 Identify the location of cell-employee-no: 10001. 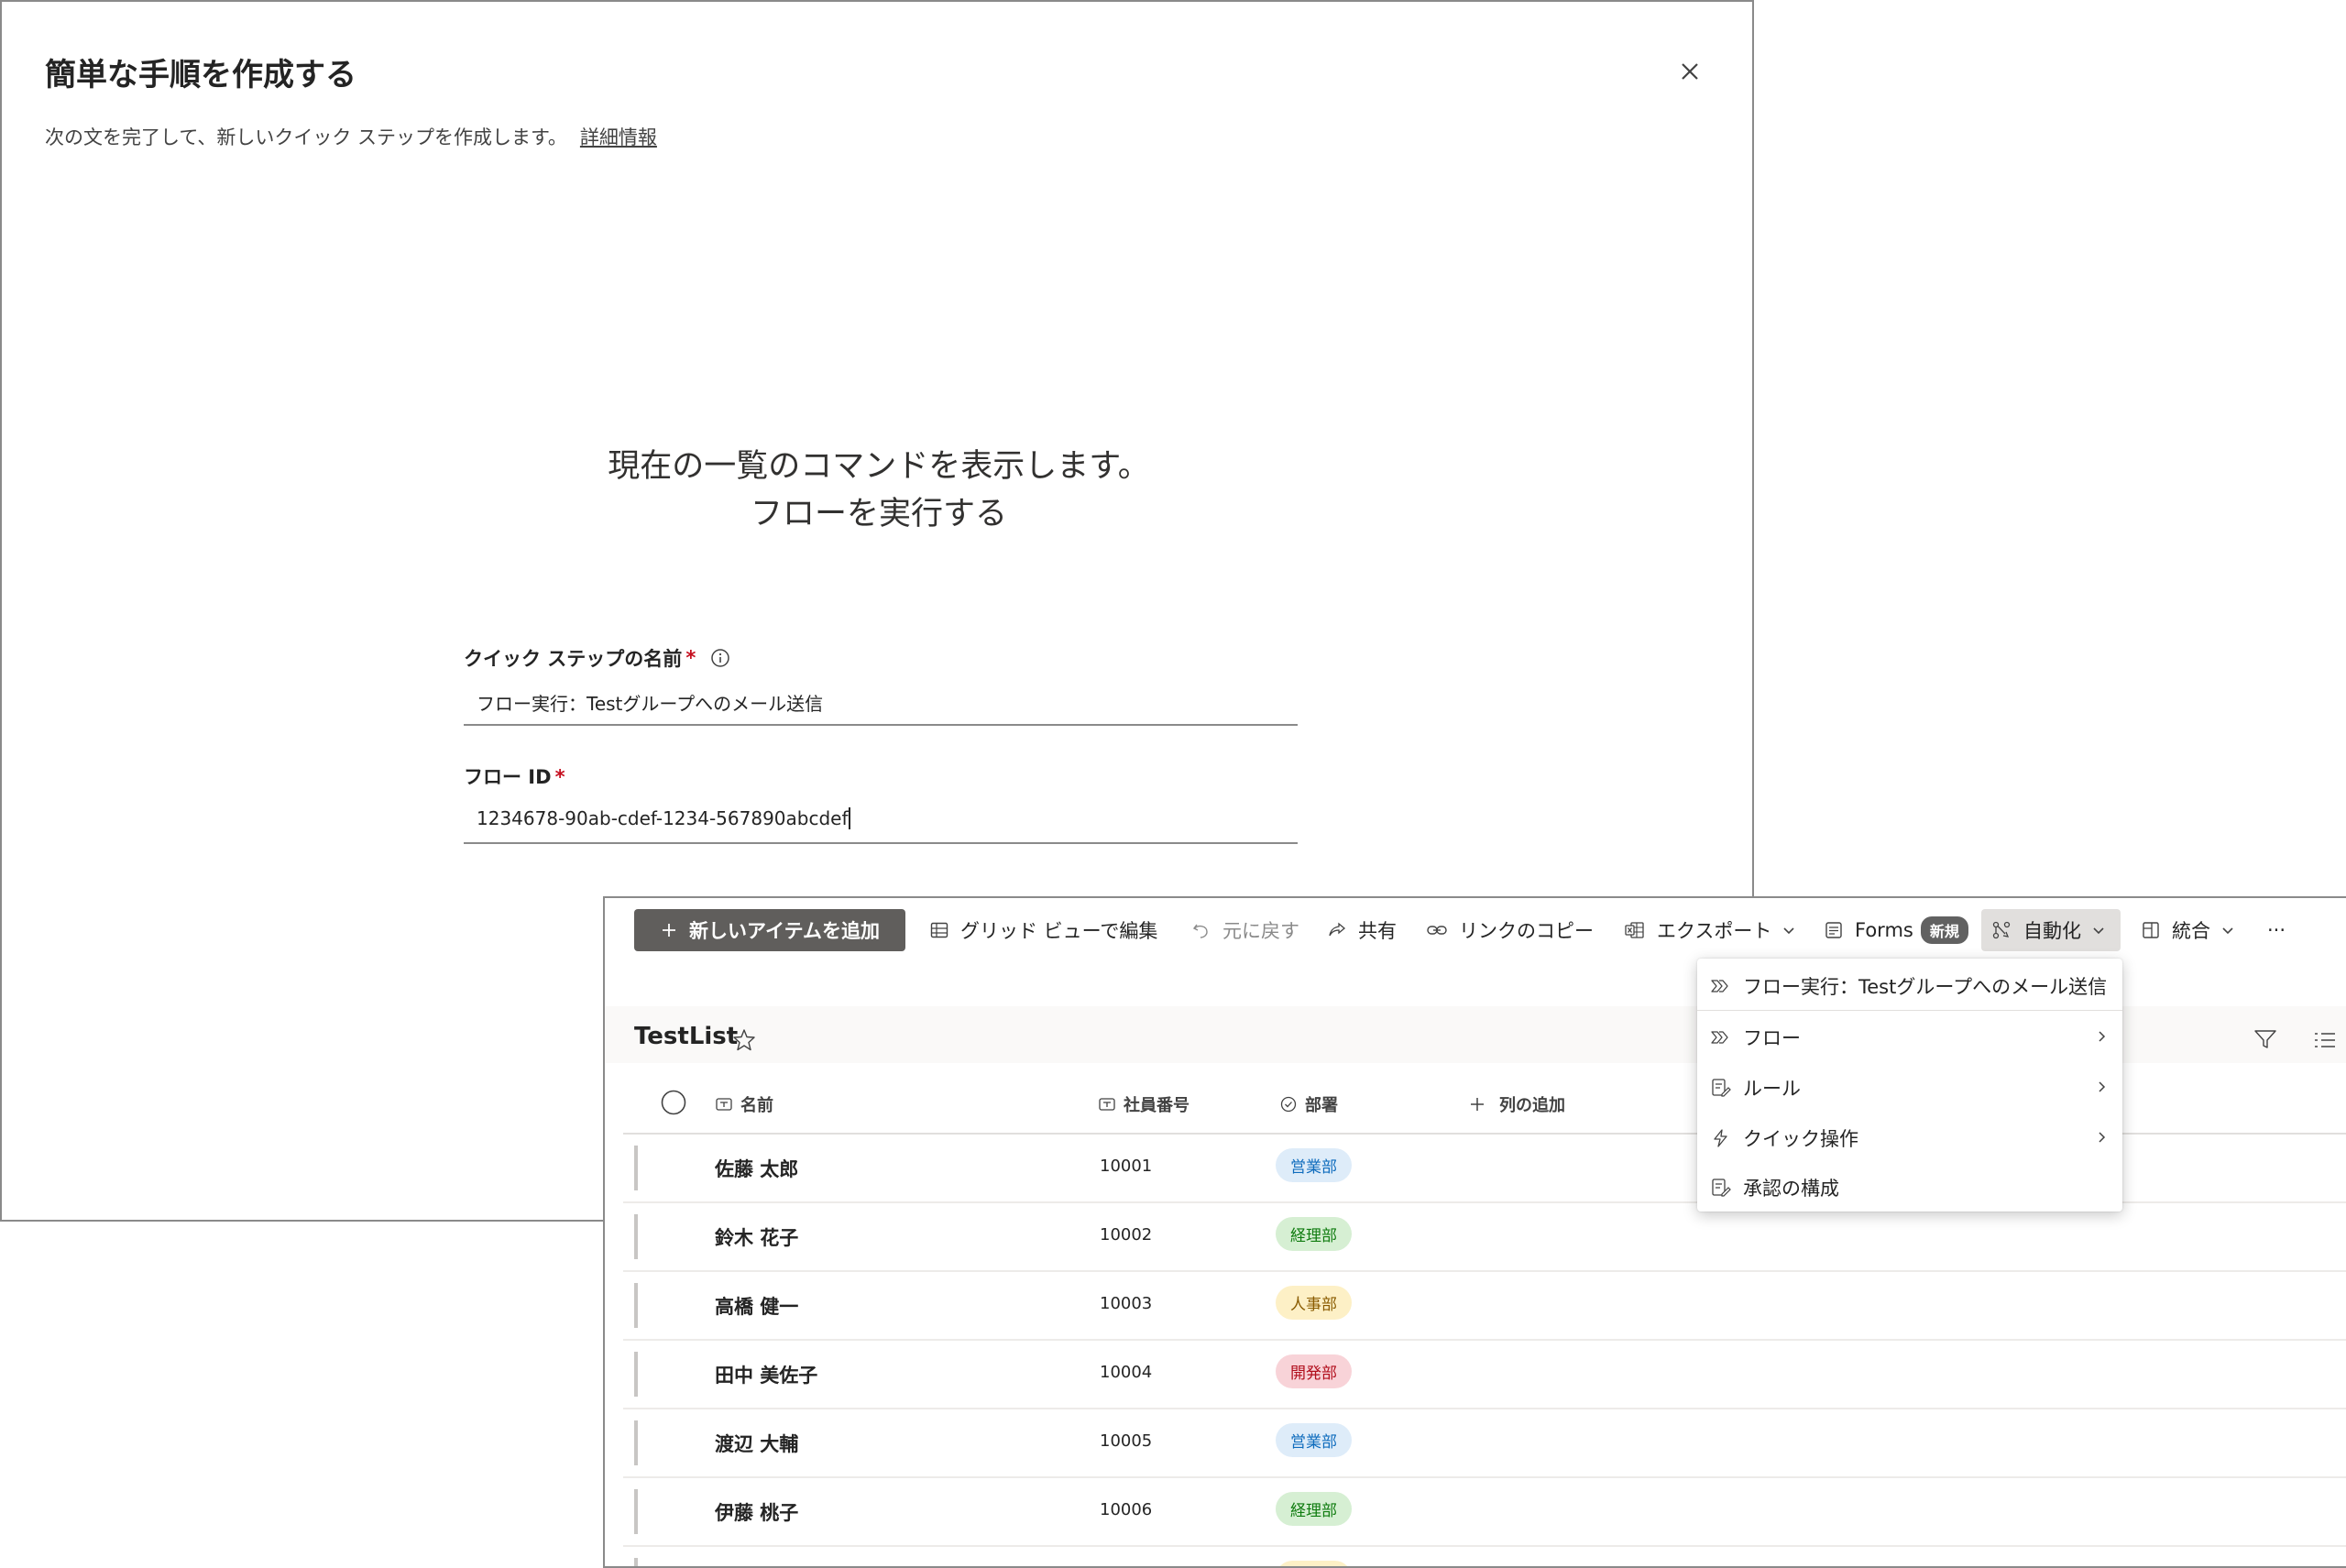
(1126, 1166).